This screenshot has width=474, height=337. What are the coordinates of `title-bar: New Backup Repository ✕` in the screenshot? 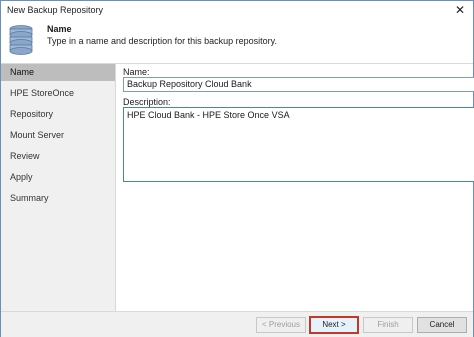 It's located at (237, 10).